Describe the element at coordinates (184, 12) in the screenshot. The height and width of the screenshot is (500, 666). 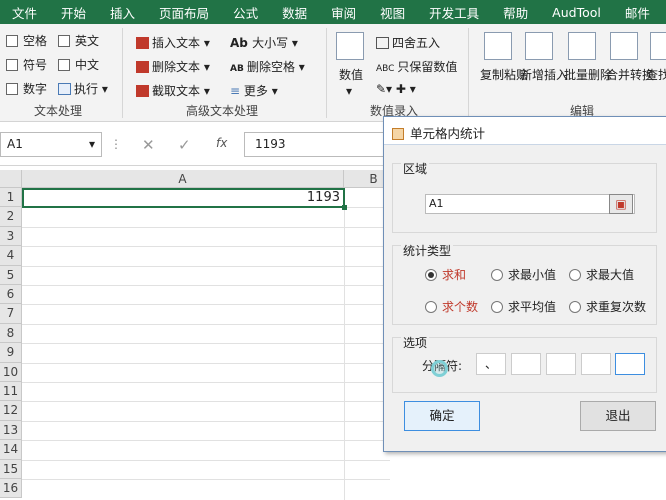
I see `menu-page-layout: 页面布局` at that location.